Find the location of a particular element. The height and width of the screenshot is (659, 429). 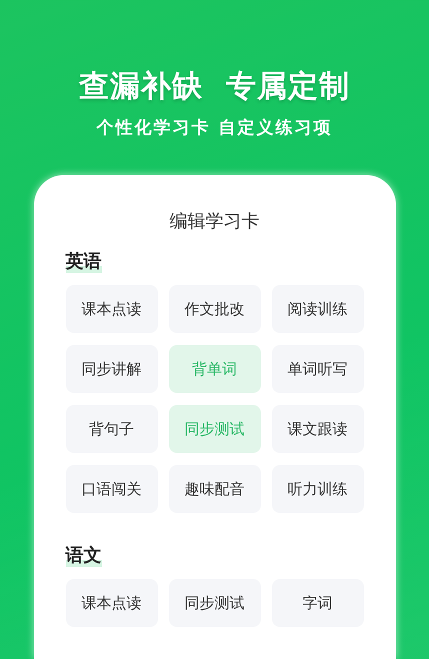

option-chip: 听力训练 is located at coordinates (318, 489).